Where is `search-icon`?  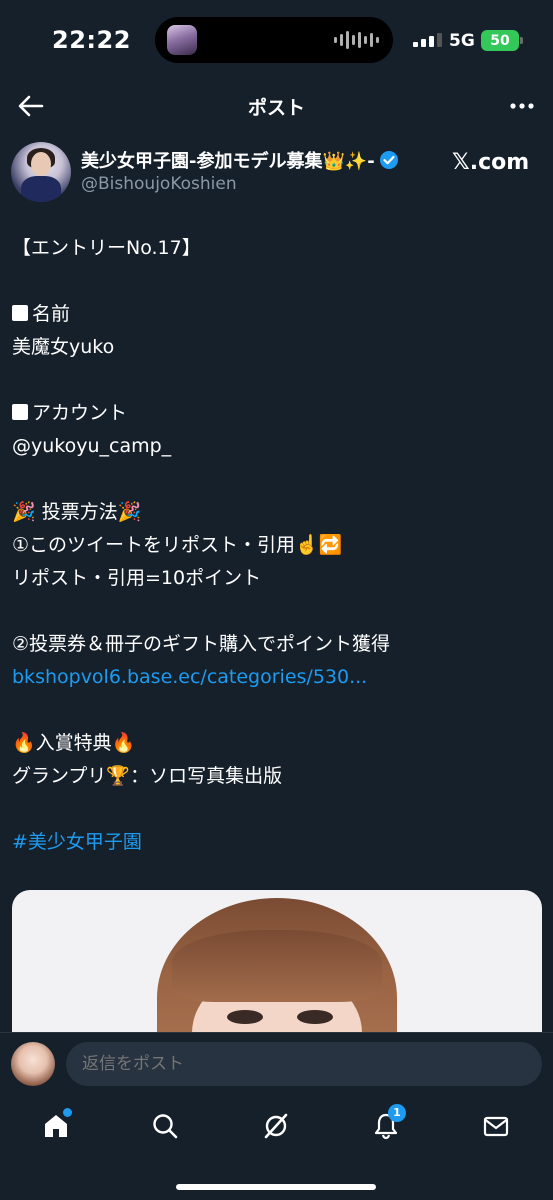 search-icon is located at coordinates (165, 1126).